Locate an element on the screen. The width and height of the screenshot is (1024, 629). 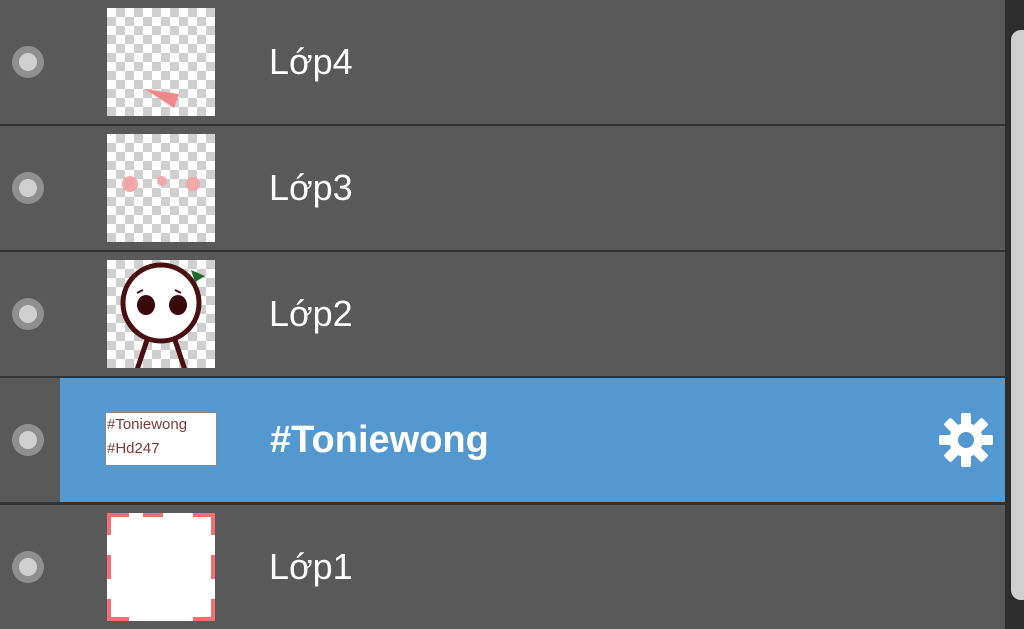
pink-shape is located at coordinates (162, 98).